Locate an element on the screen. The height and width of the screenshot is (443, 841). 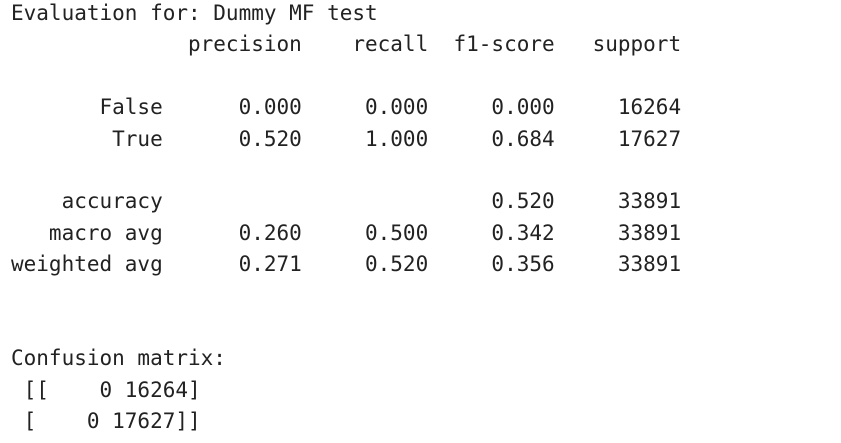
confusion-matrix-row: [[ 0 16264] is located at coordinates (106, 389).